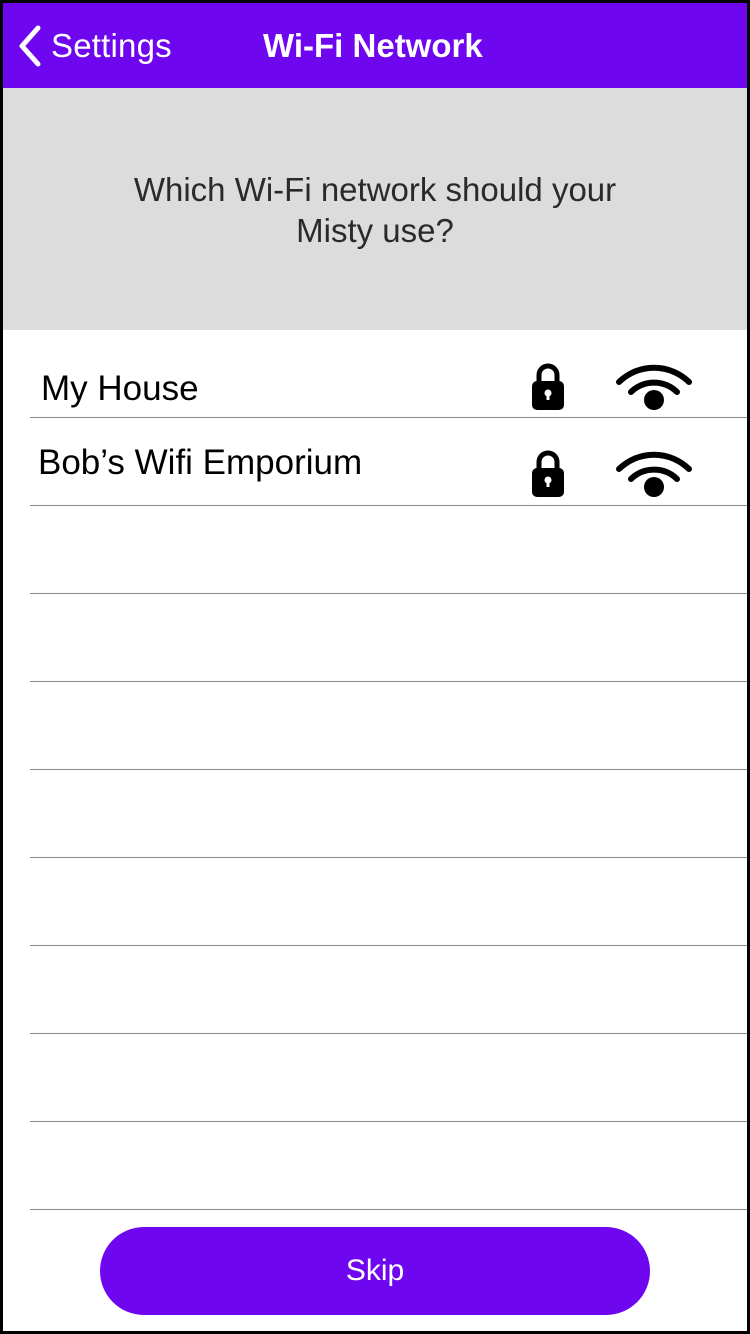 The height and width of the screenshot is (1334, 750). Describe the element at coordinates (375, 1271) in the screenshot. I see `skip-button: Skip` at that location.